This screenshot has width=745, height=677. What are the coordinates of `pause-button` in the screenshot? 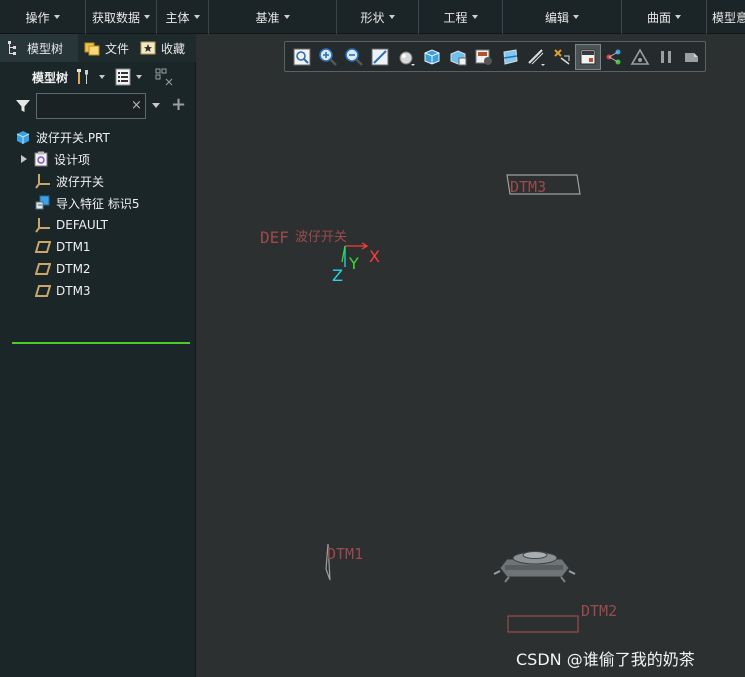 It's located at (666, 57).